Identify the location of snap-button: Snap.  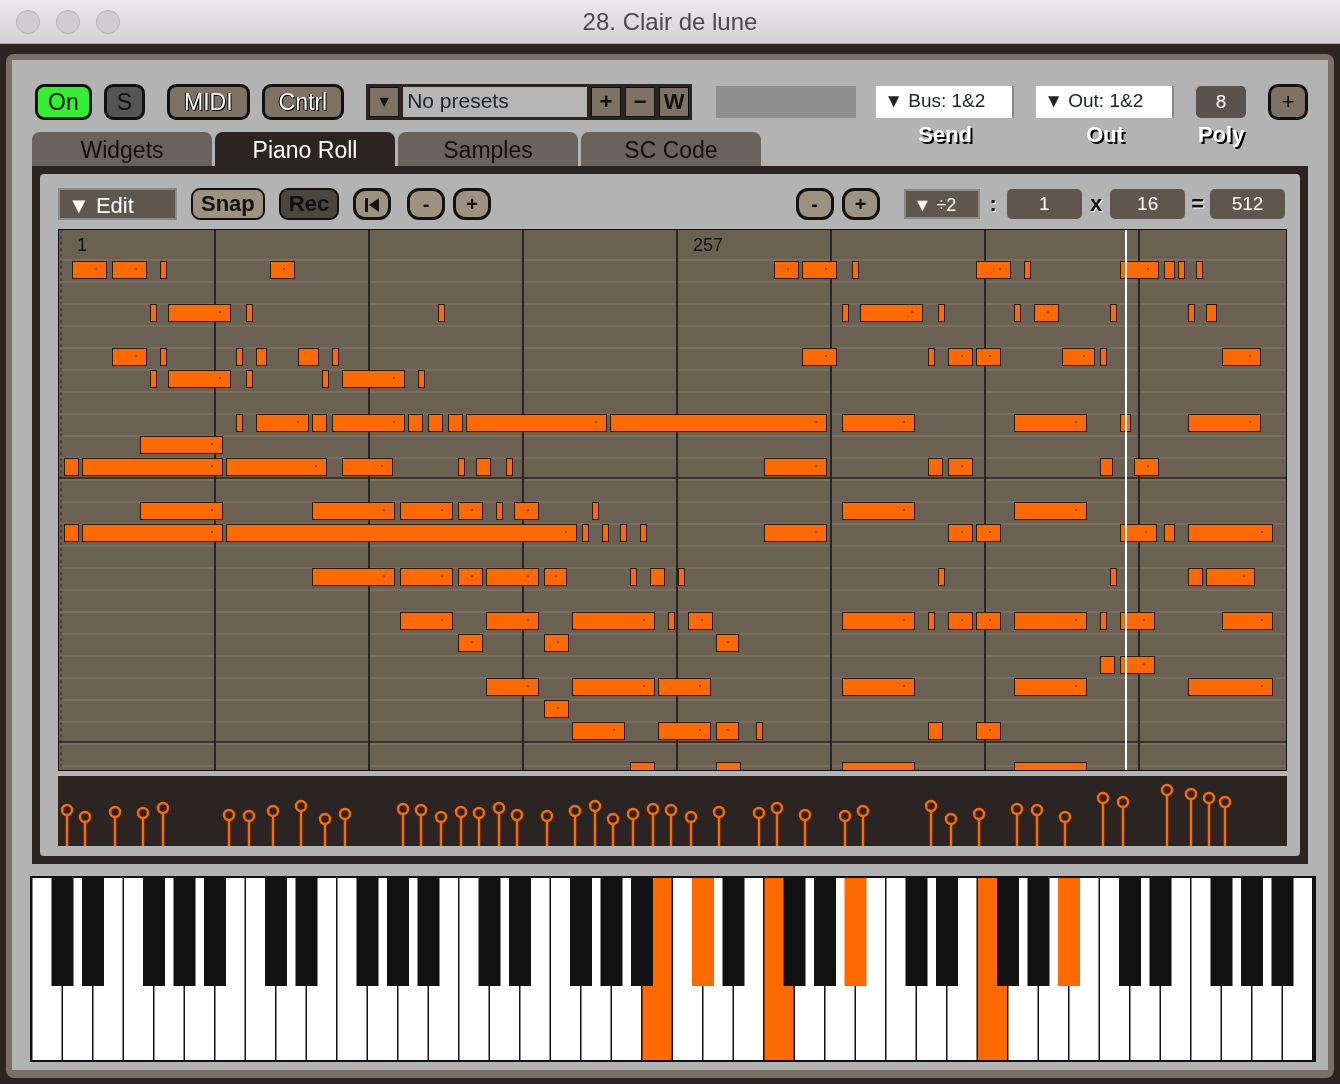
(228, 203).